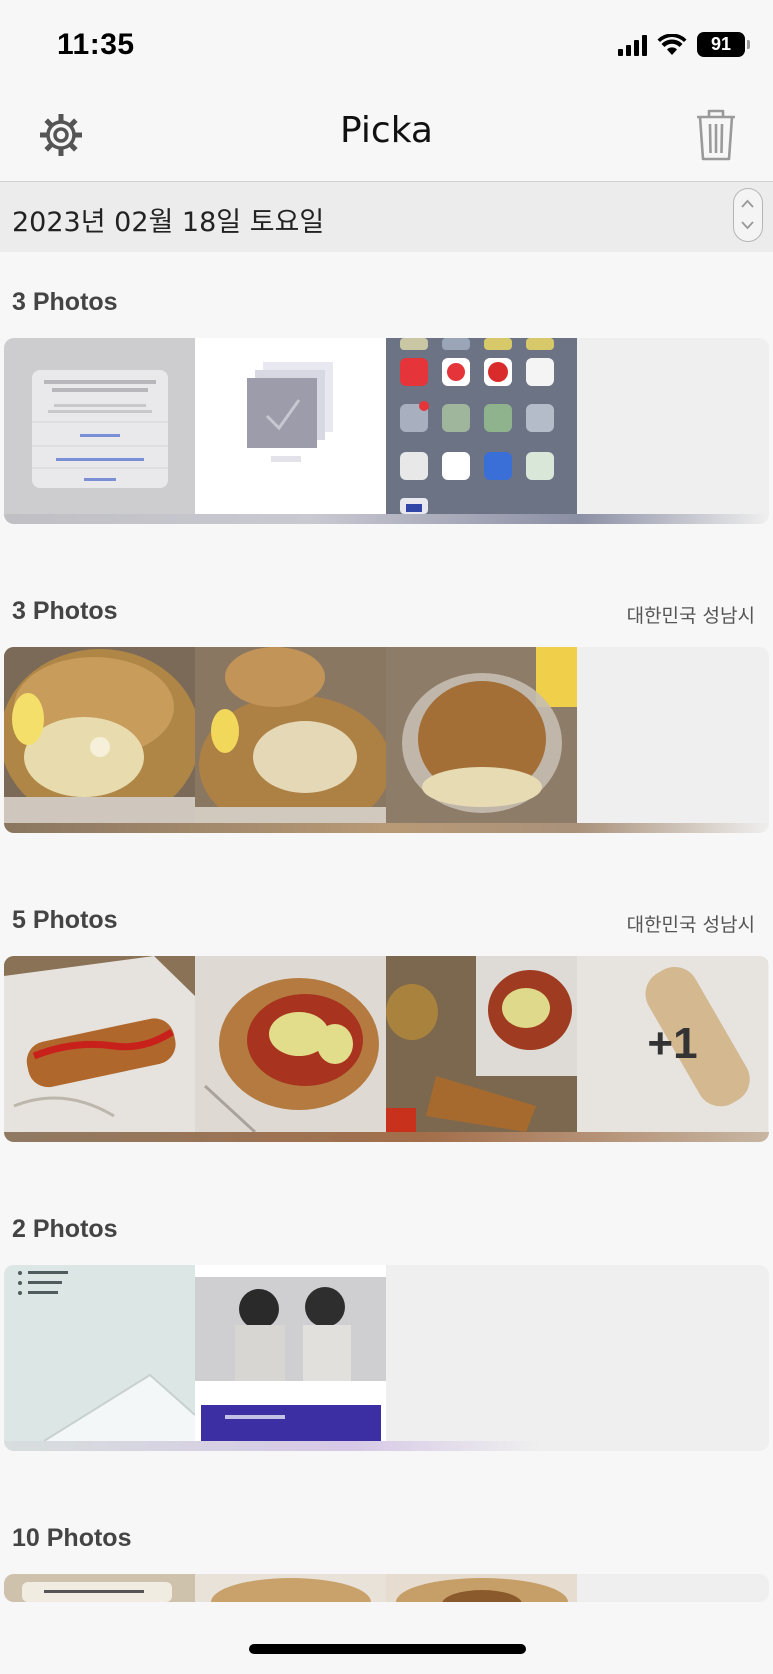 The width and height of the screenshot is (773, 1674). What do you see at coordinates (387, 1649) in the screenshot?
I see `home-indicator` at bounding box center [387, 1649].